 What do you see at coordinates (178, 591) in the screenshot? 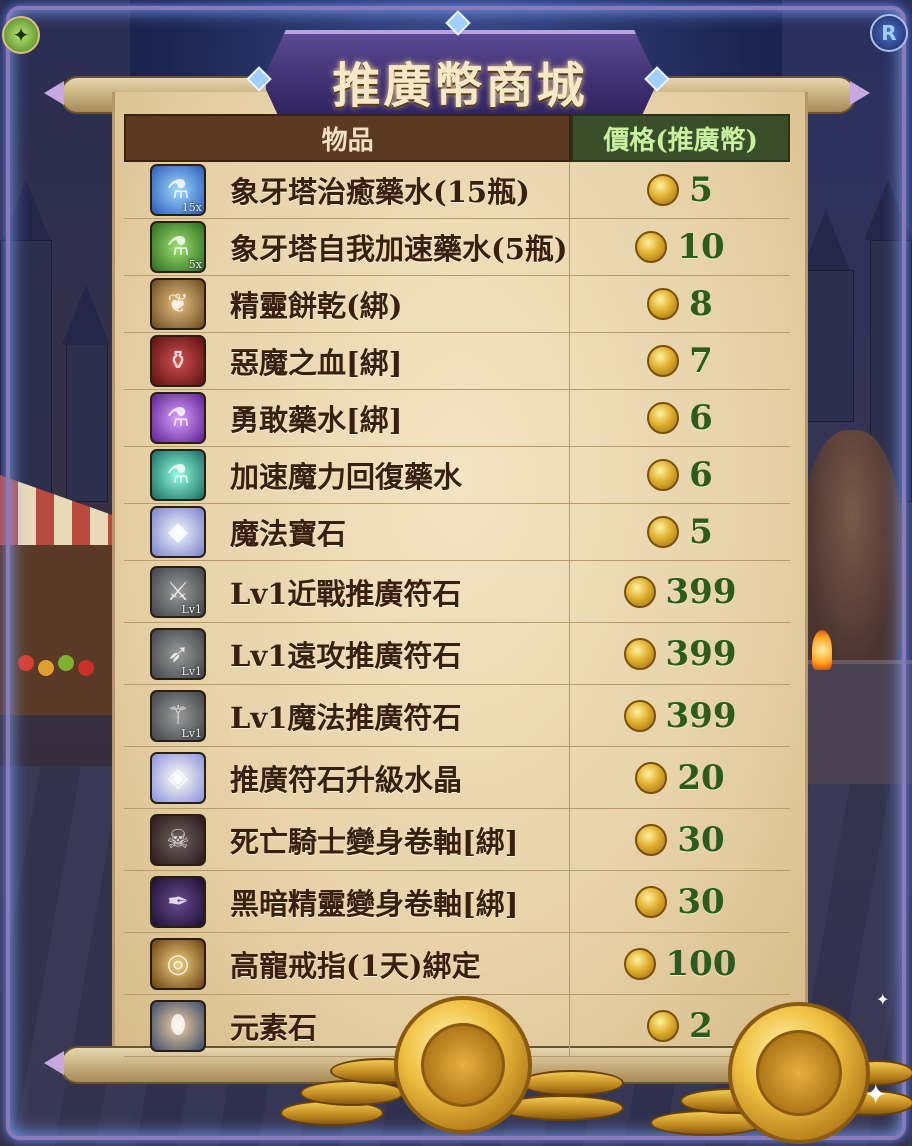
I see `melee-rune-icon: ⚔ Lv1` at bounding box center [178, 591].